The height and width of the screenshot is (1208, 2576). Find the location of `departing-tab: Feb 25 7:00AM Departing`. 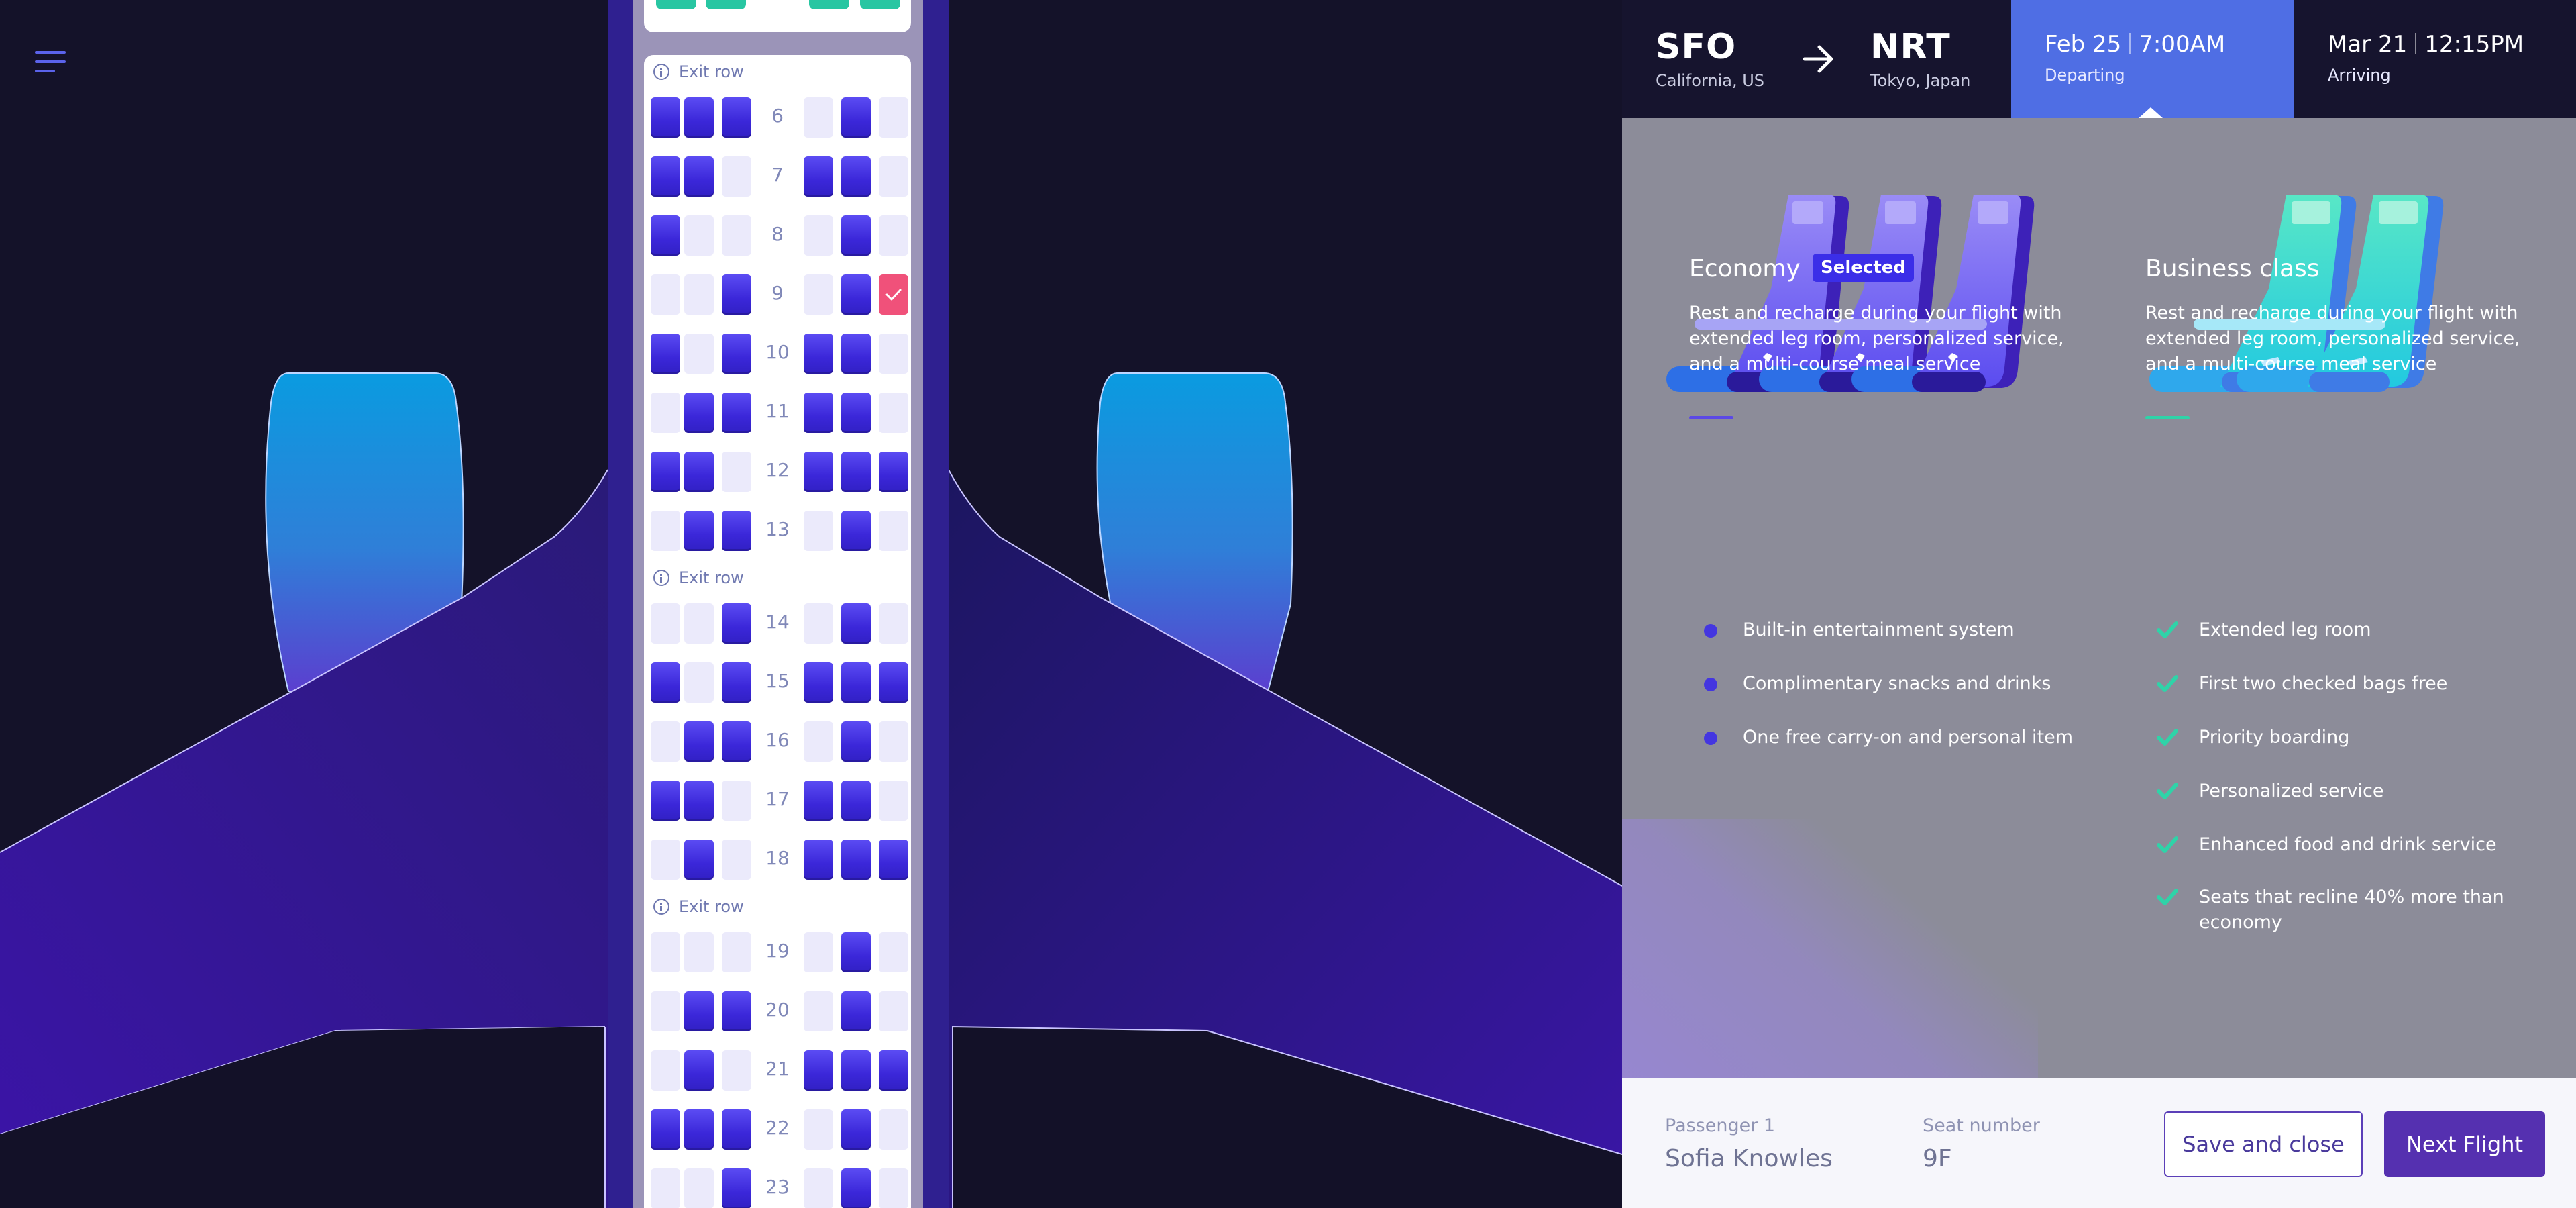

departing-tab: Feb 25 7:00AM Departing is located at coordinates (2152, 59).